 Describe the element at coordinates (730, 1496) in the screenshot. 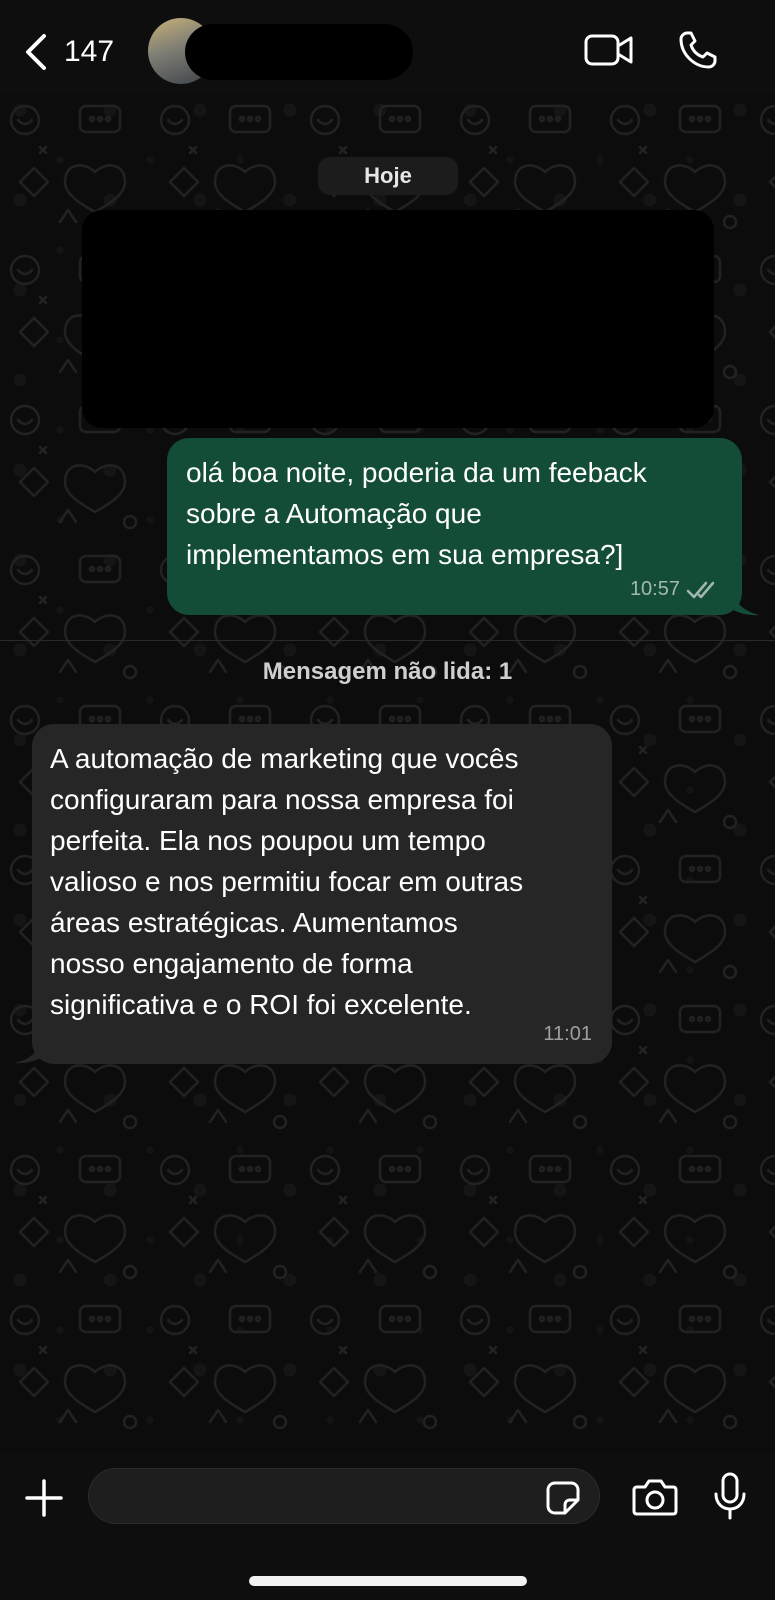

I see `microphone-icon` at that location.